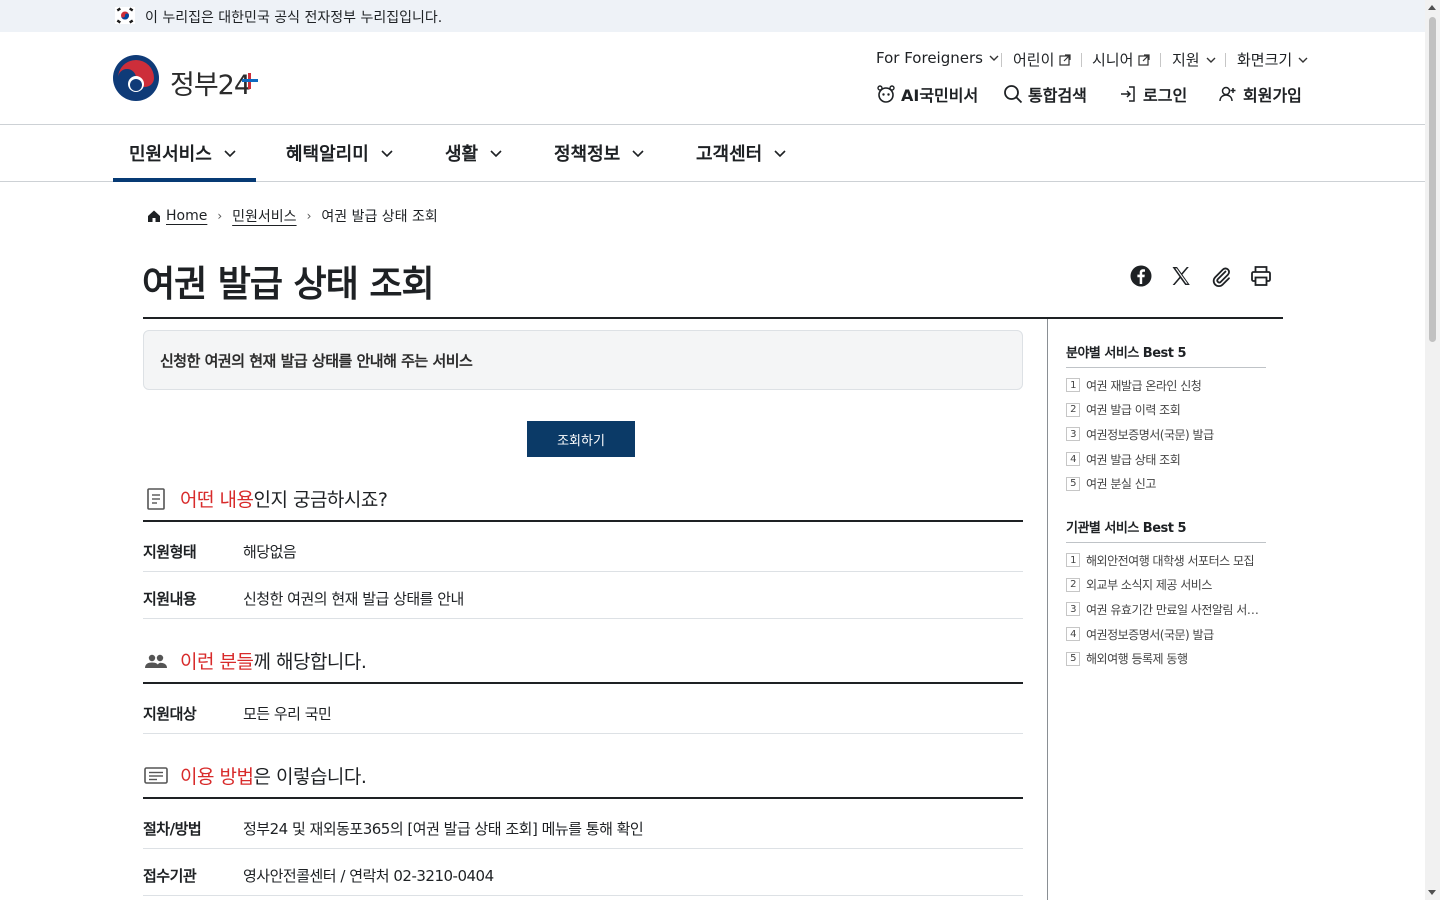 The image size is (1440, 900). I want to click on rank-number: 3, so click(1073, 434).